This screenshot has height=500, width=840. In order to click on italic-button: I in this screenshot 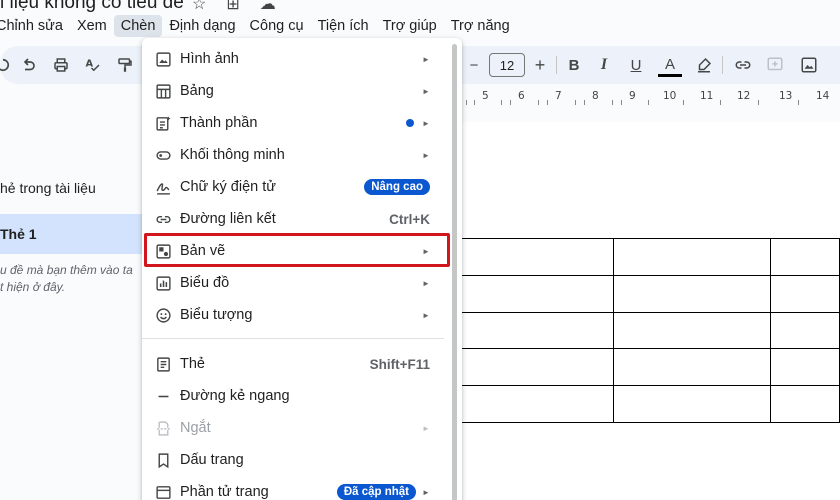, I will do `click(604, 65)`.